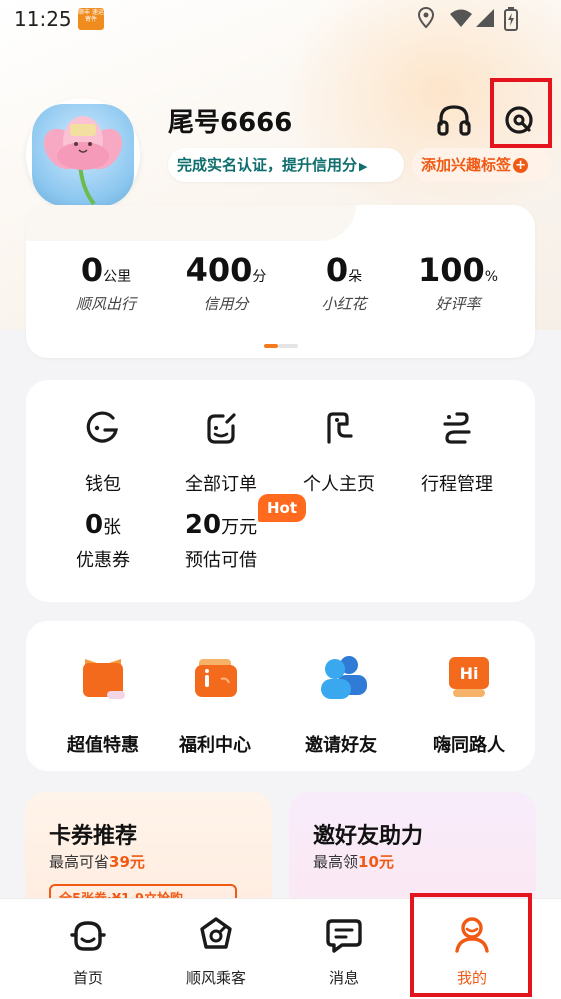  I want to click on stat-value: 400, so click(219, 270).